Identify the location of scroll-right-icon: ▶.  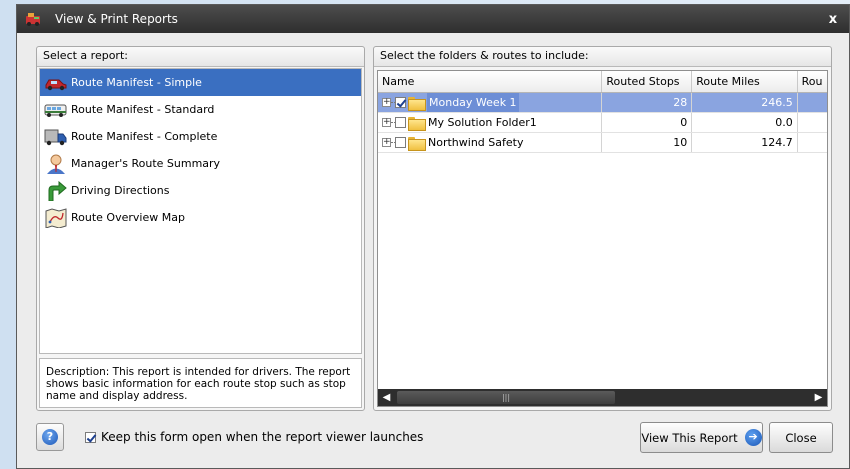
(818, 397).